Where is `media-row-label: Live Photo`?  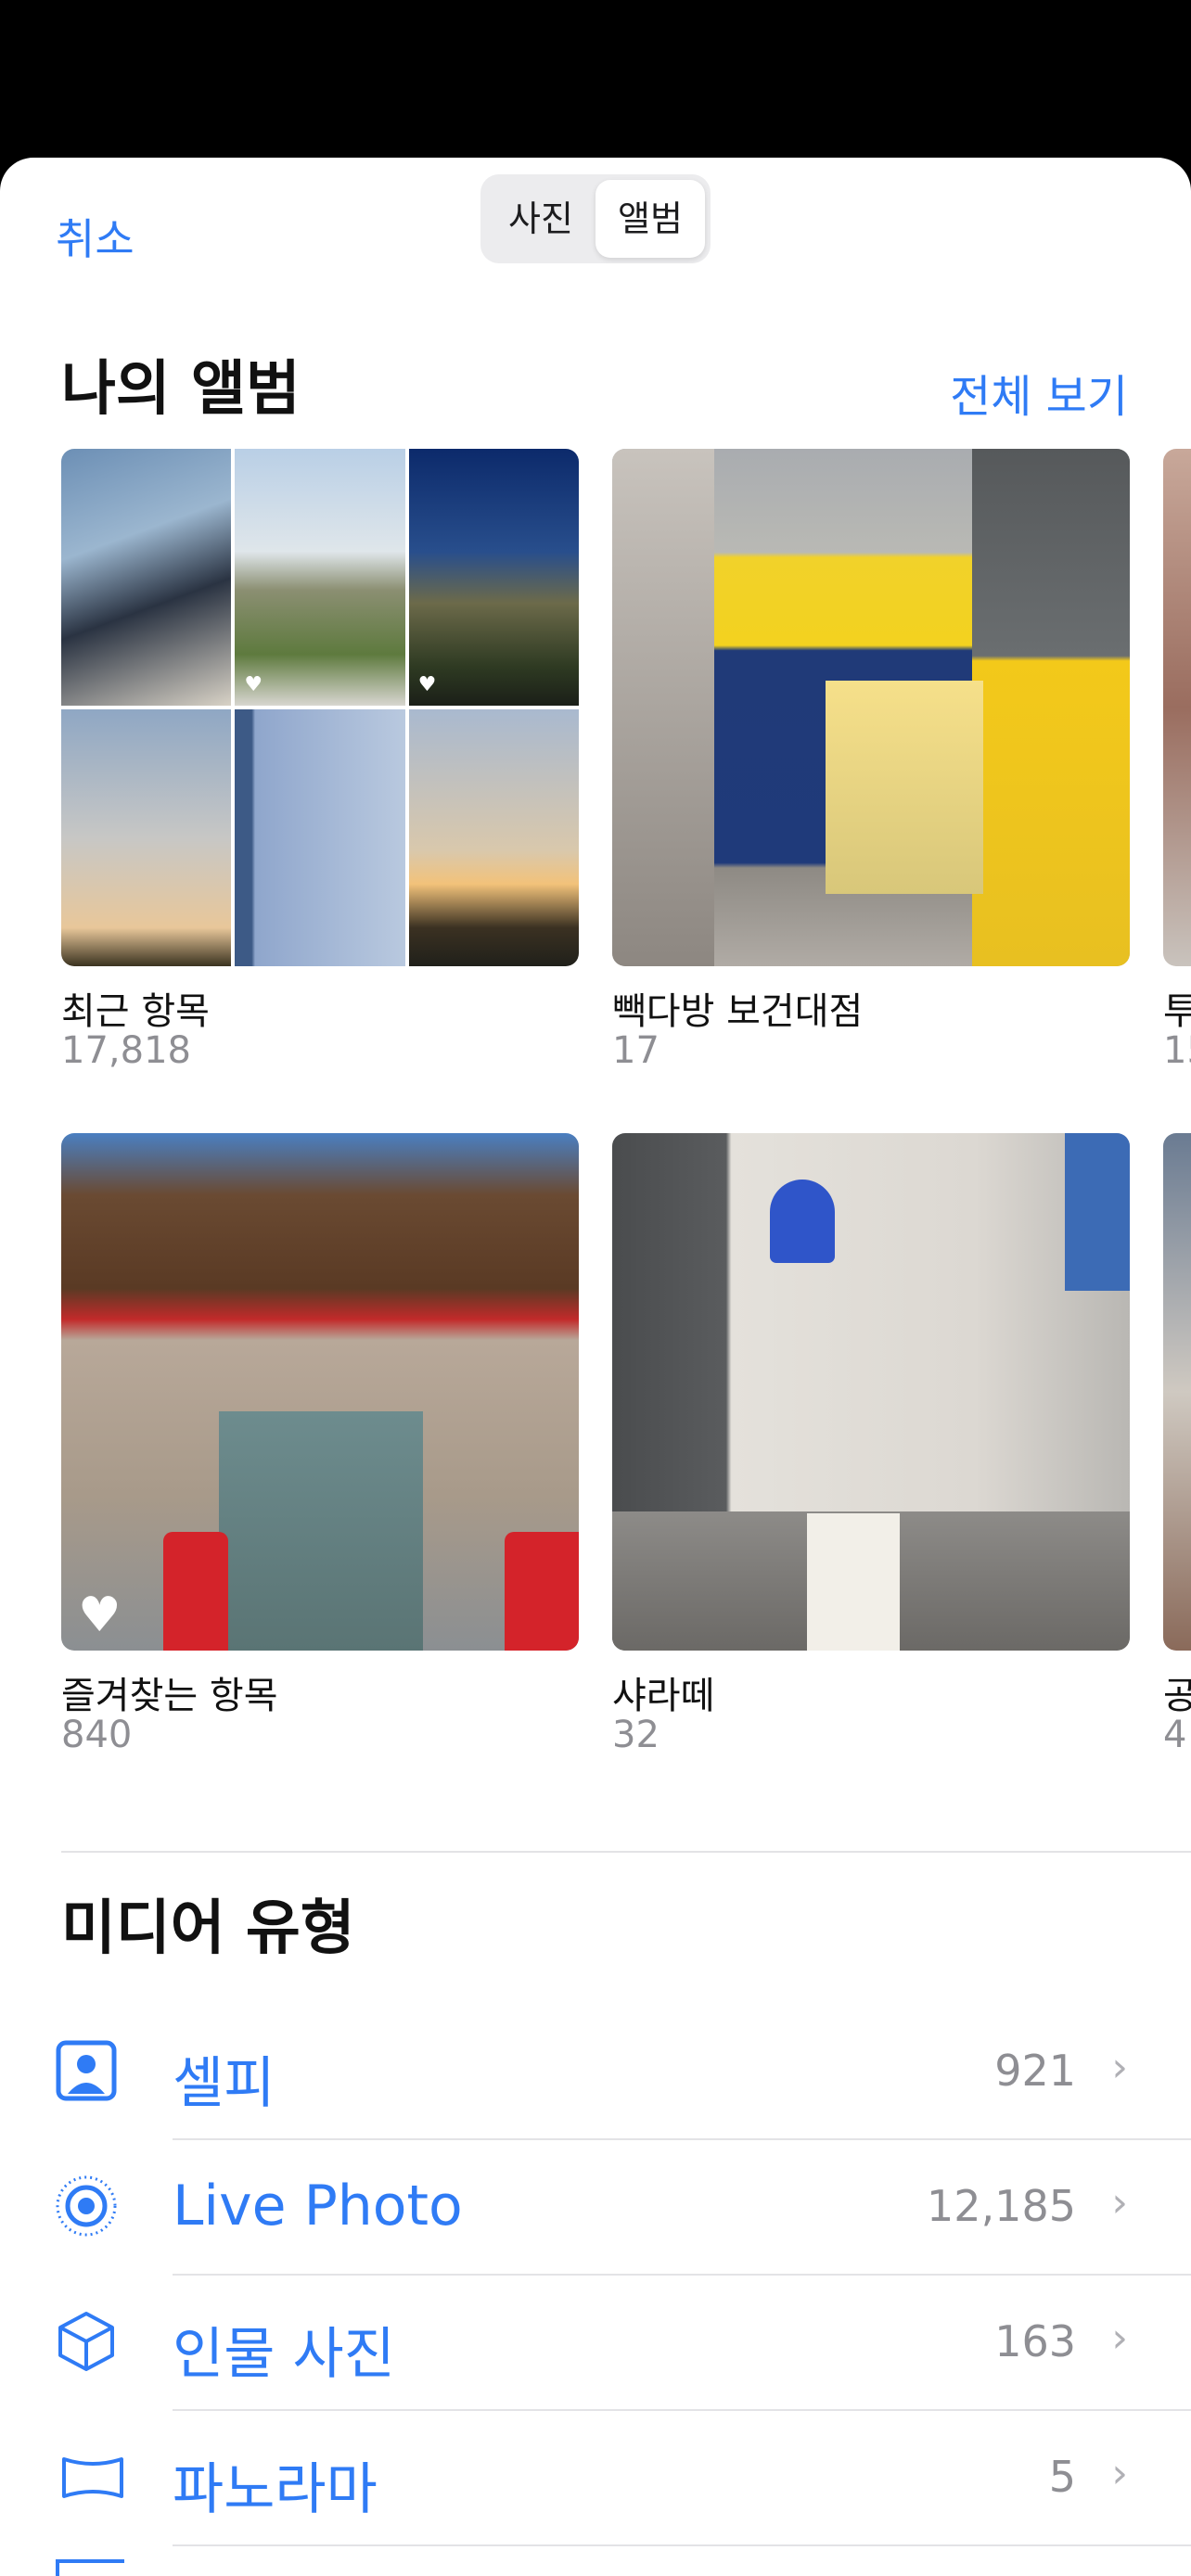 media-row-label: Live Photo is located at coordinates (318, 2206).